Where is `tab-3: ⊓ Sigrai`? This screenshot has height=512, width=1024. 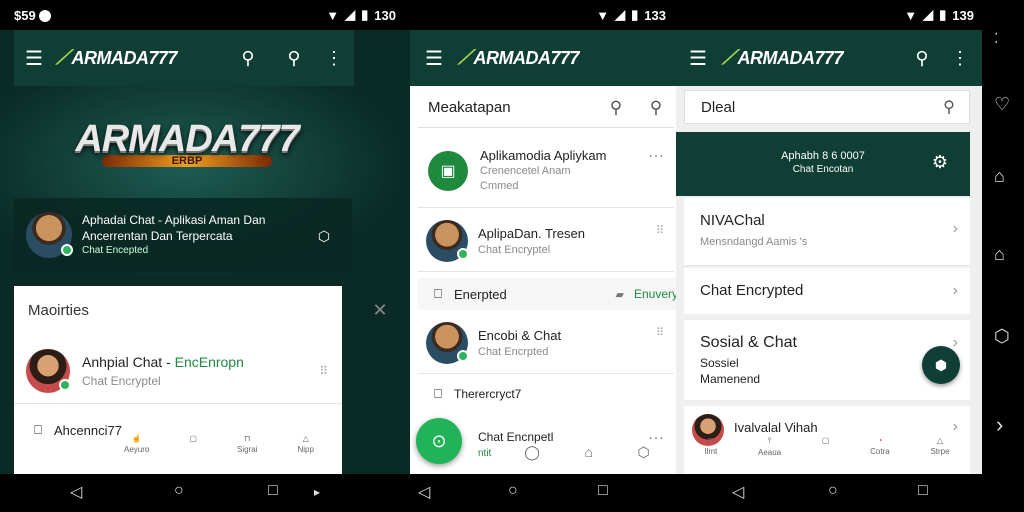
tab-3: ⊓ Sigrai is located at coordinates (247, 452).